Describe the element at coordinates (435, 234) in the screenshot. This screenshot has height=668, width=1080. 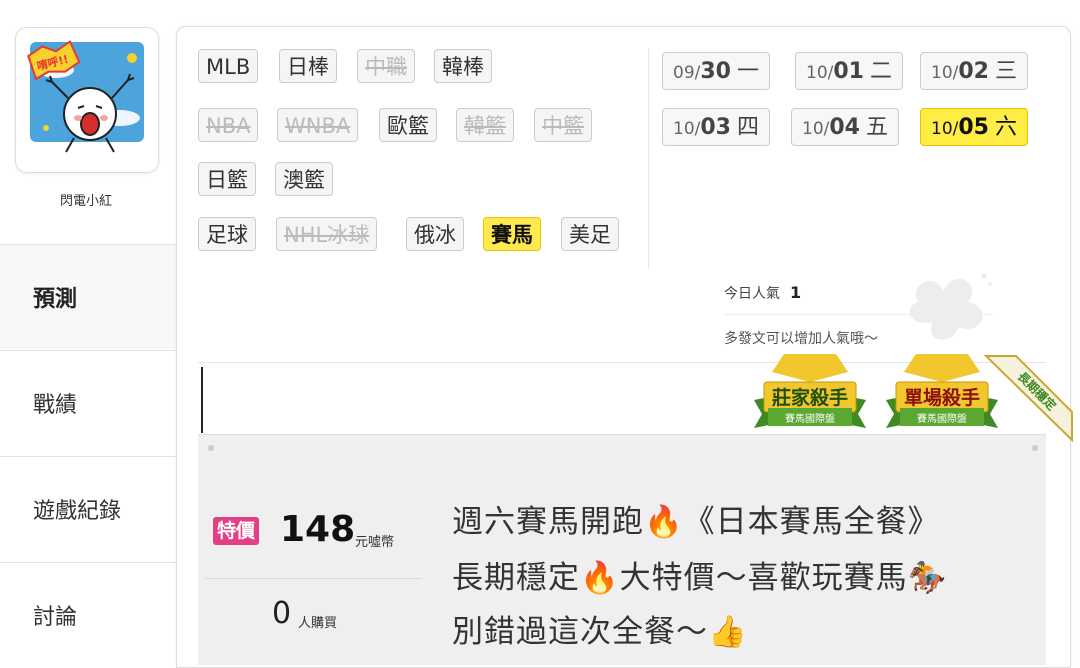
I see `sport-chip-russia-hockey: 俄冰` at that location.